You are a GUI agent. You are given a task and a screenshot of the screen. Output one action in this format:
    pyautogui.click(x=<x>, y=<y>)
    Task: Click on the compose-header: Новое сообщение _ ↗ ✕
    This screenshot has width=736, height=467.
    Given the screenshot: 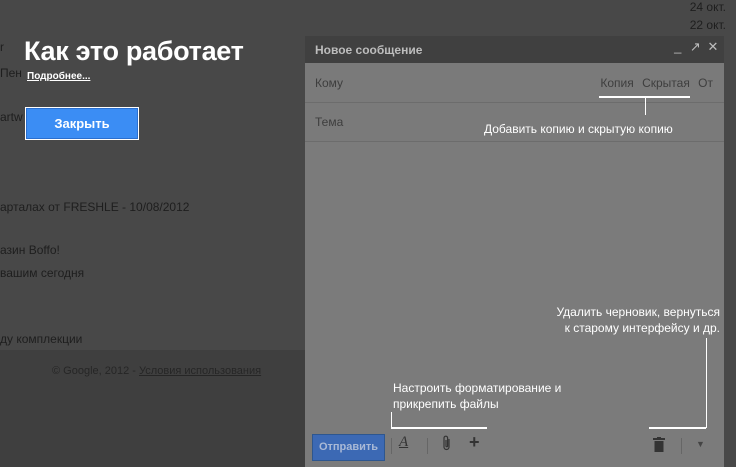 What is the action you would take?
    pyautogui.click(x=514, y=49)
    